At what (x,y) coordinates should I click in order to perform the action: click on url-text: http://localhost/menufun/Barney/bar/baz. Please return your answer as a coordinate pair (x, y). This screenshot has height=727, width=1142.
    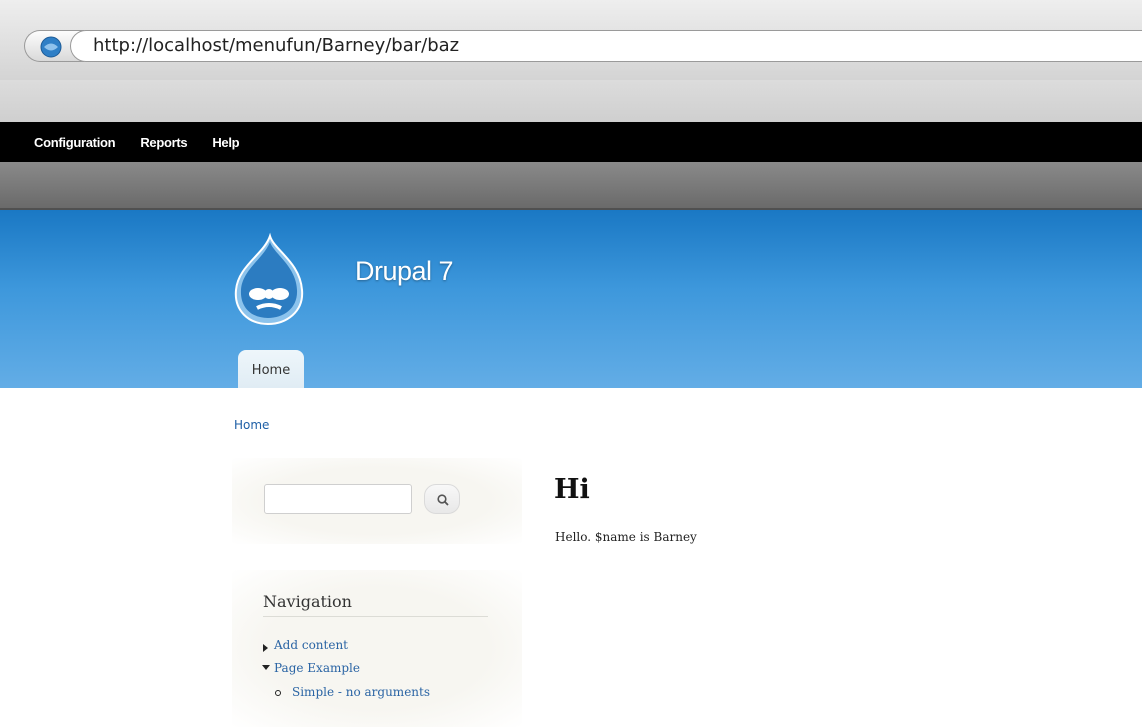
    Looking at the image, I should click on (276, 45).